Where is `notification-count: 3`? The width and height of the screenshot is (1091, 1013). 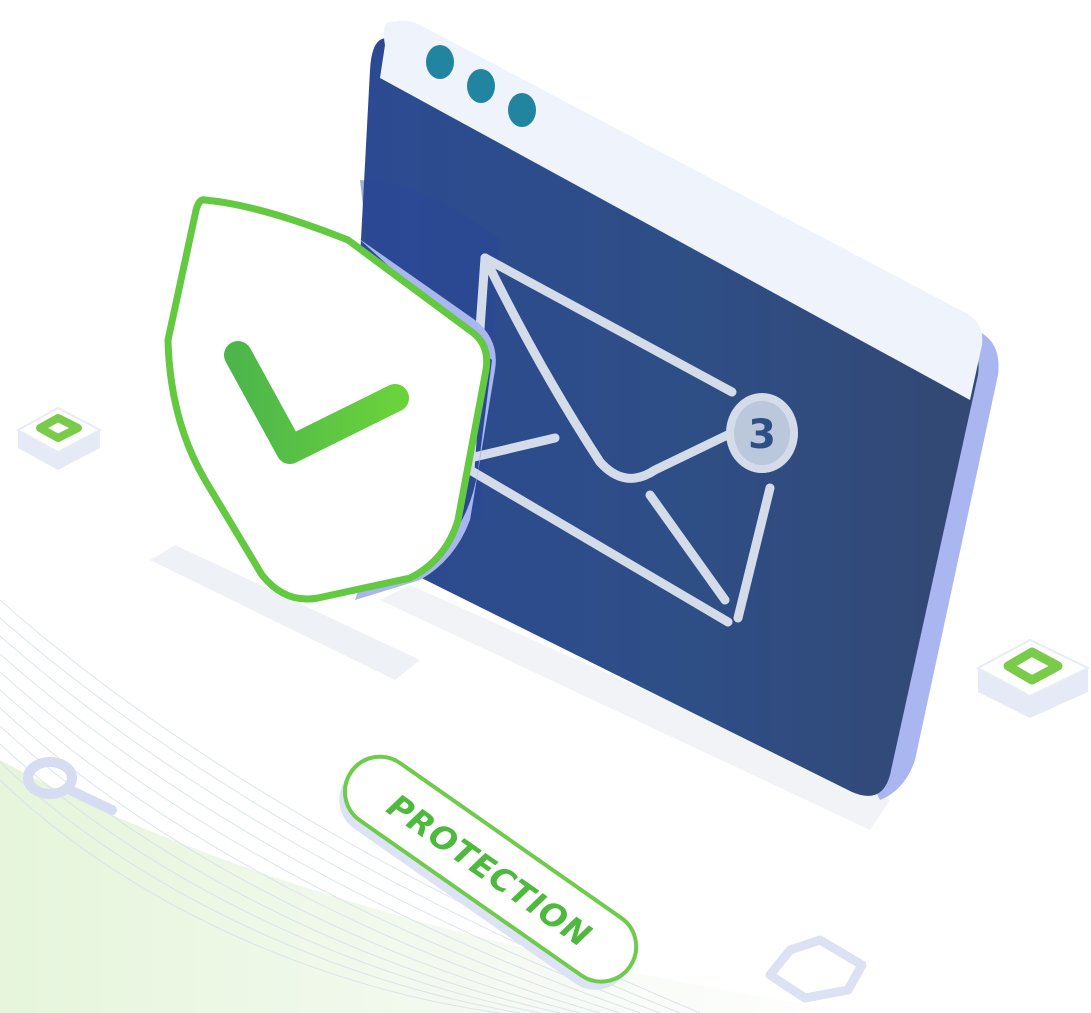 notification-count: 3 is located at coordinates (762, 435).